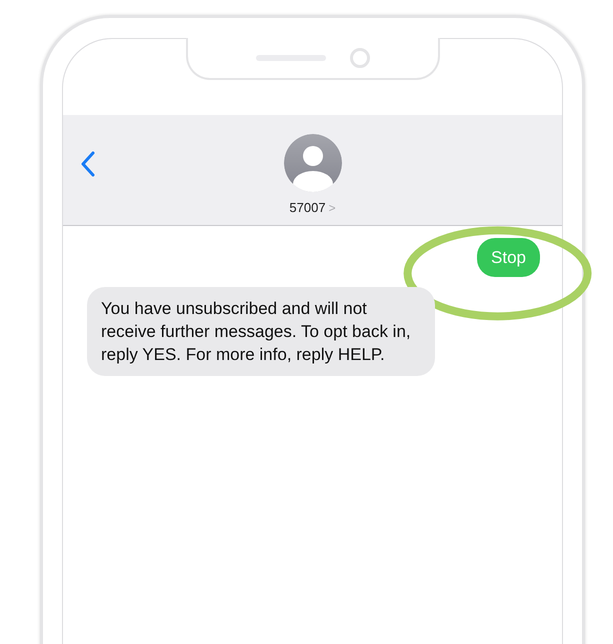 The width and height of the screenshot is (613, 644). Describe the element at coordinates (261, 331) in the screenshot. I see `received-message-bubble: You have unsubscribed and will not receive further messages. To opt back in, reply YES. For more info, reply HELP.` at that location.